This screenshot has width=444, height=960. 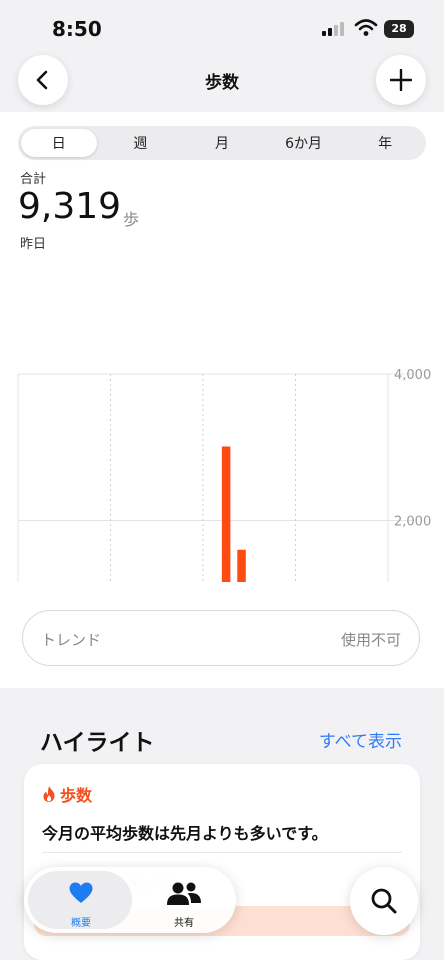 What do you see at coordinates (222, 28) in the screenshot?
I see `status-bar: 8:50 28` at bounding box center [222, 28].